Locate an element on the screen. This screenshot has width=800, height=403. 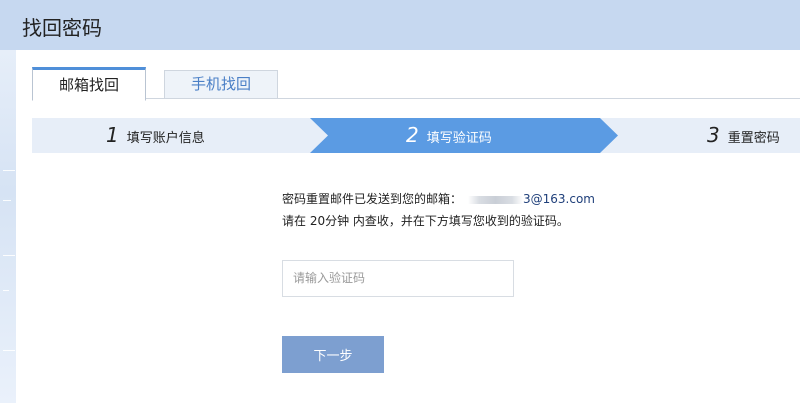
step-2-label: 填写验证码 is located at coordinates (459, 138).